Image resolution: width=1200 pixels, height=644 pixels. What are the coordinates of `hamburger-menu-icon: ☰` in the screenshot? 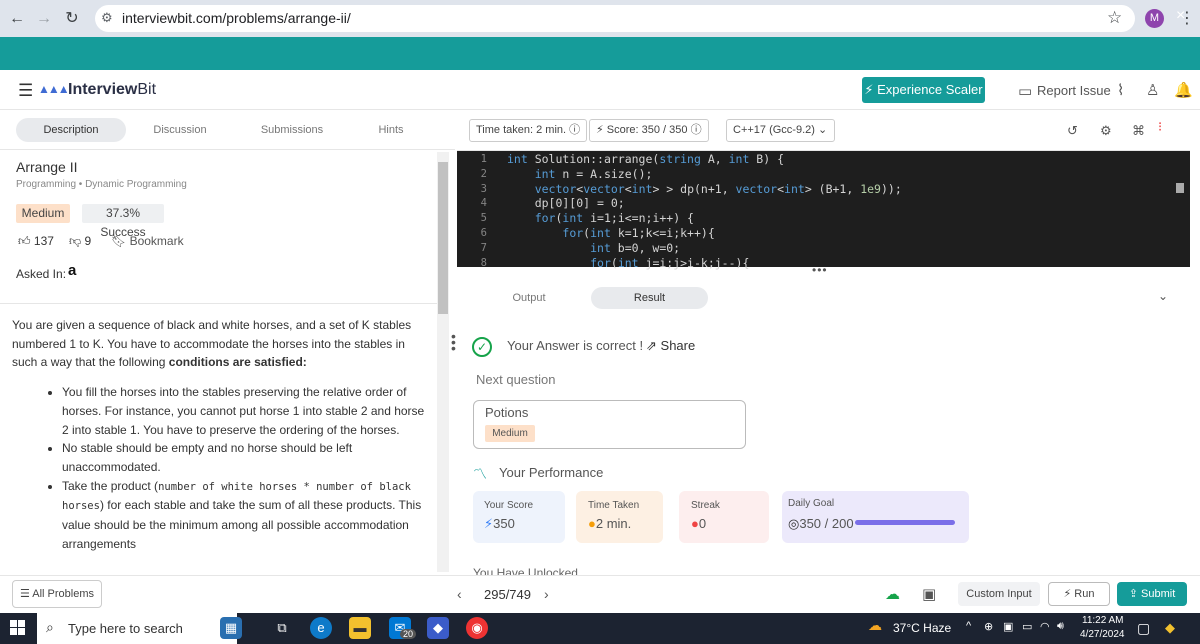 It's located at (25, 91).